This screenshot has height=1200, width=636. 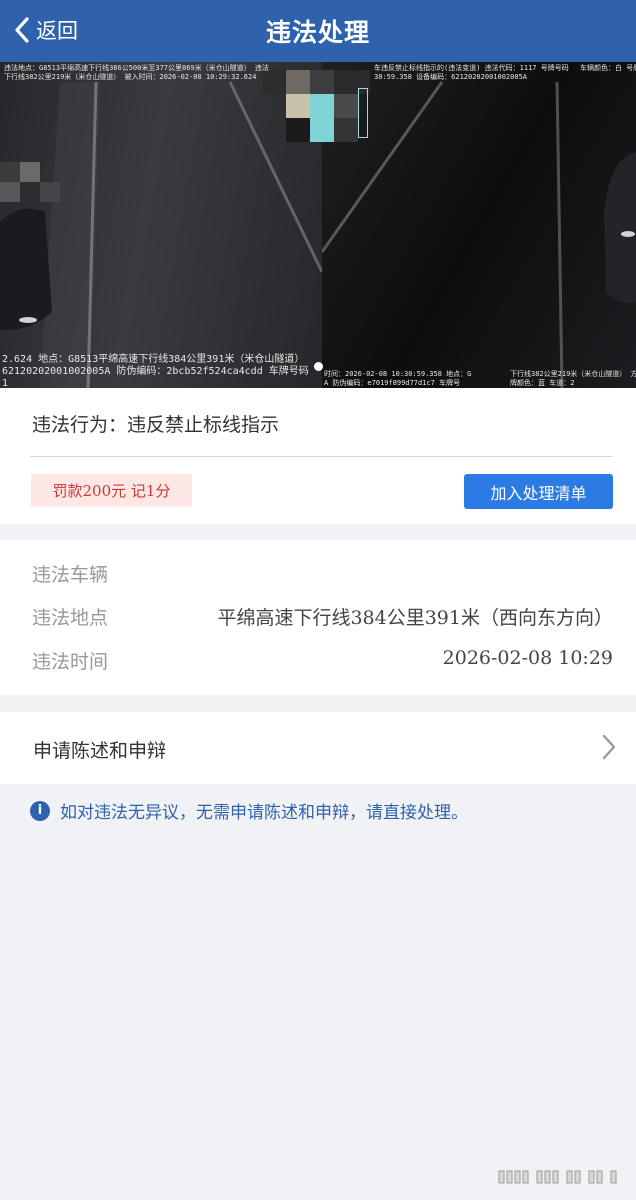 I want to click on divider, so click(x=321, y=456).